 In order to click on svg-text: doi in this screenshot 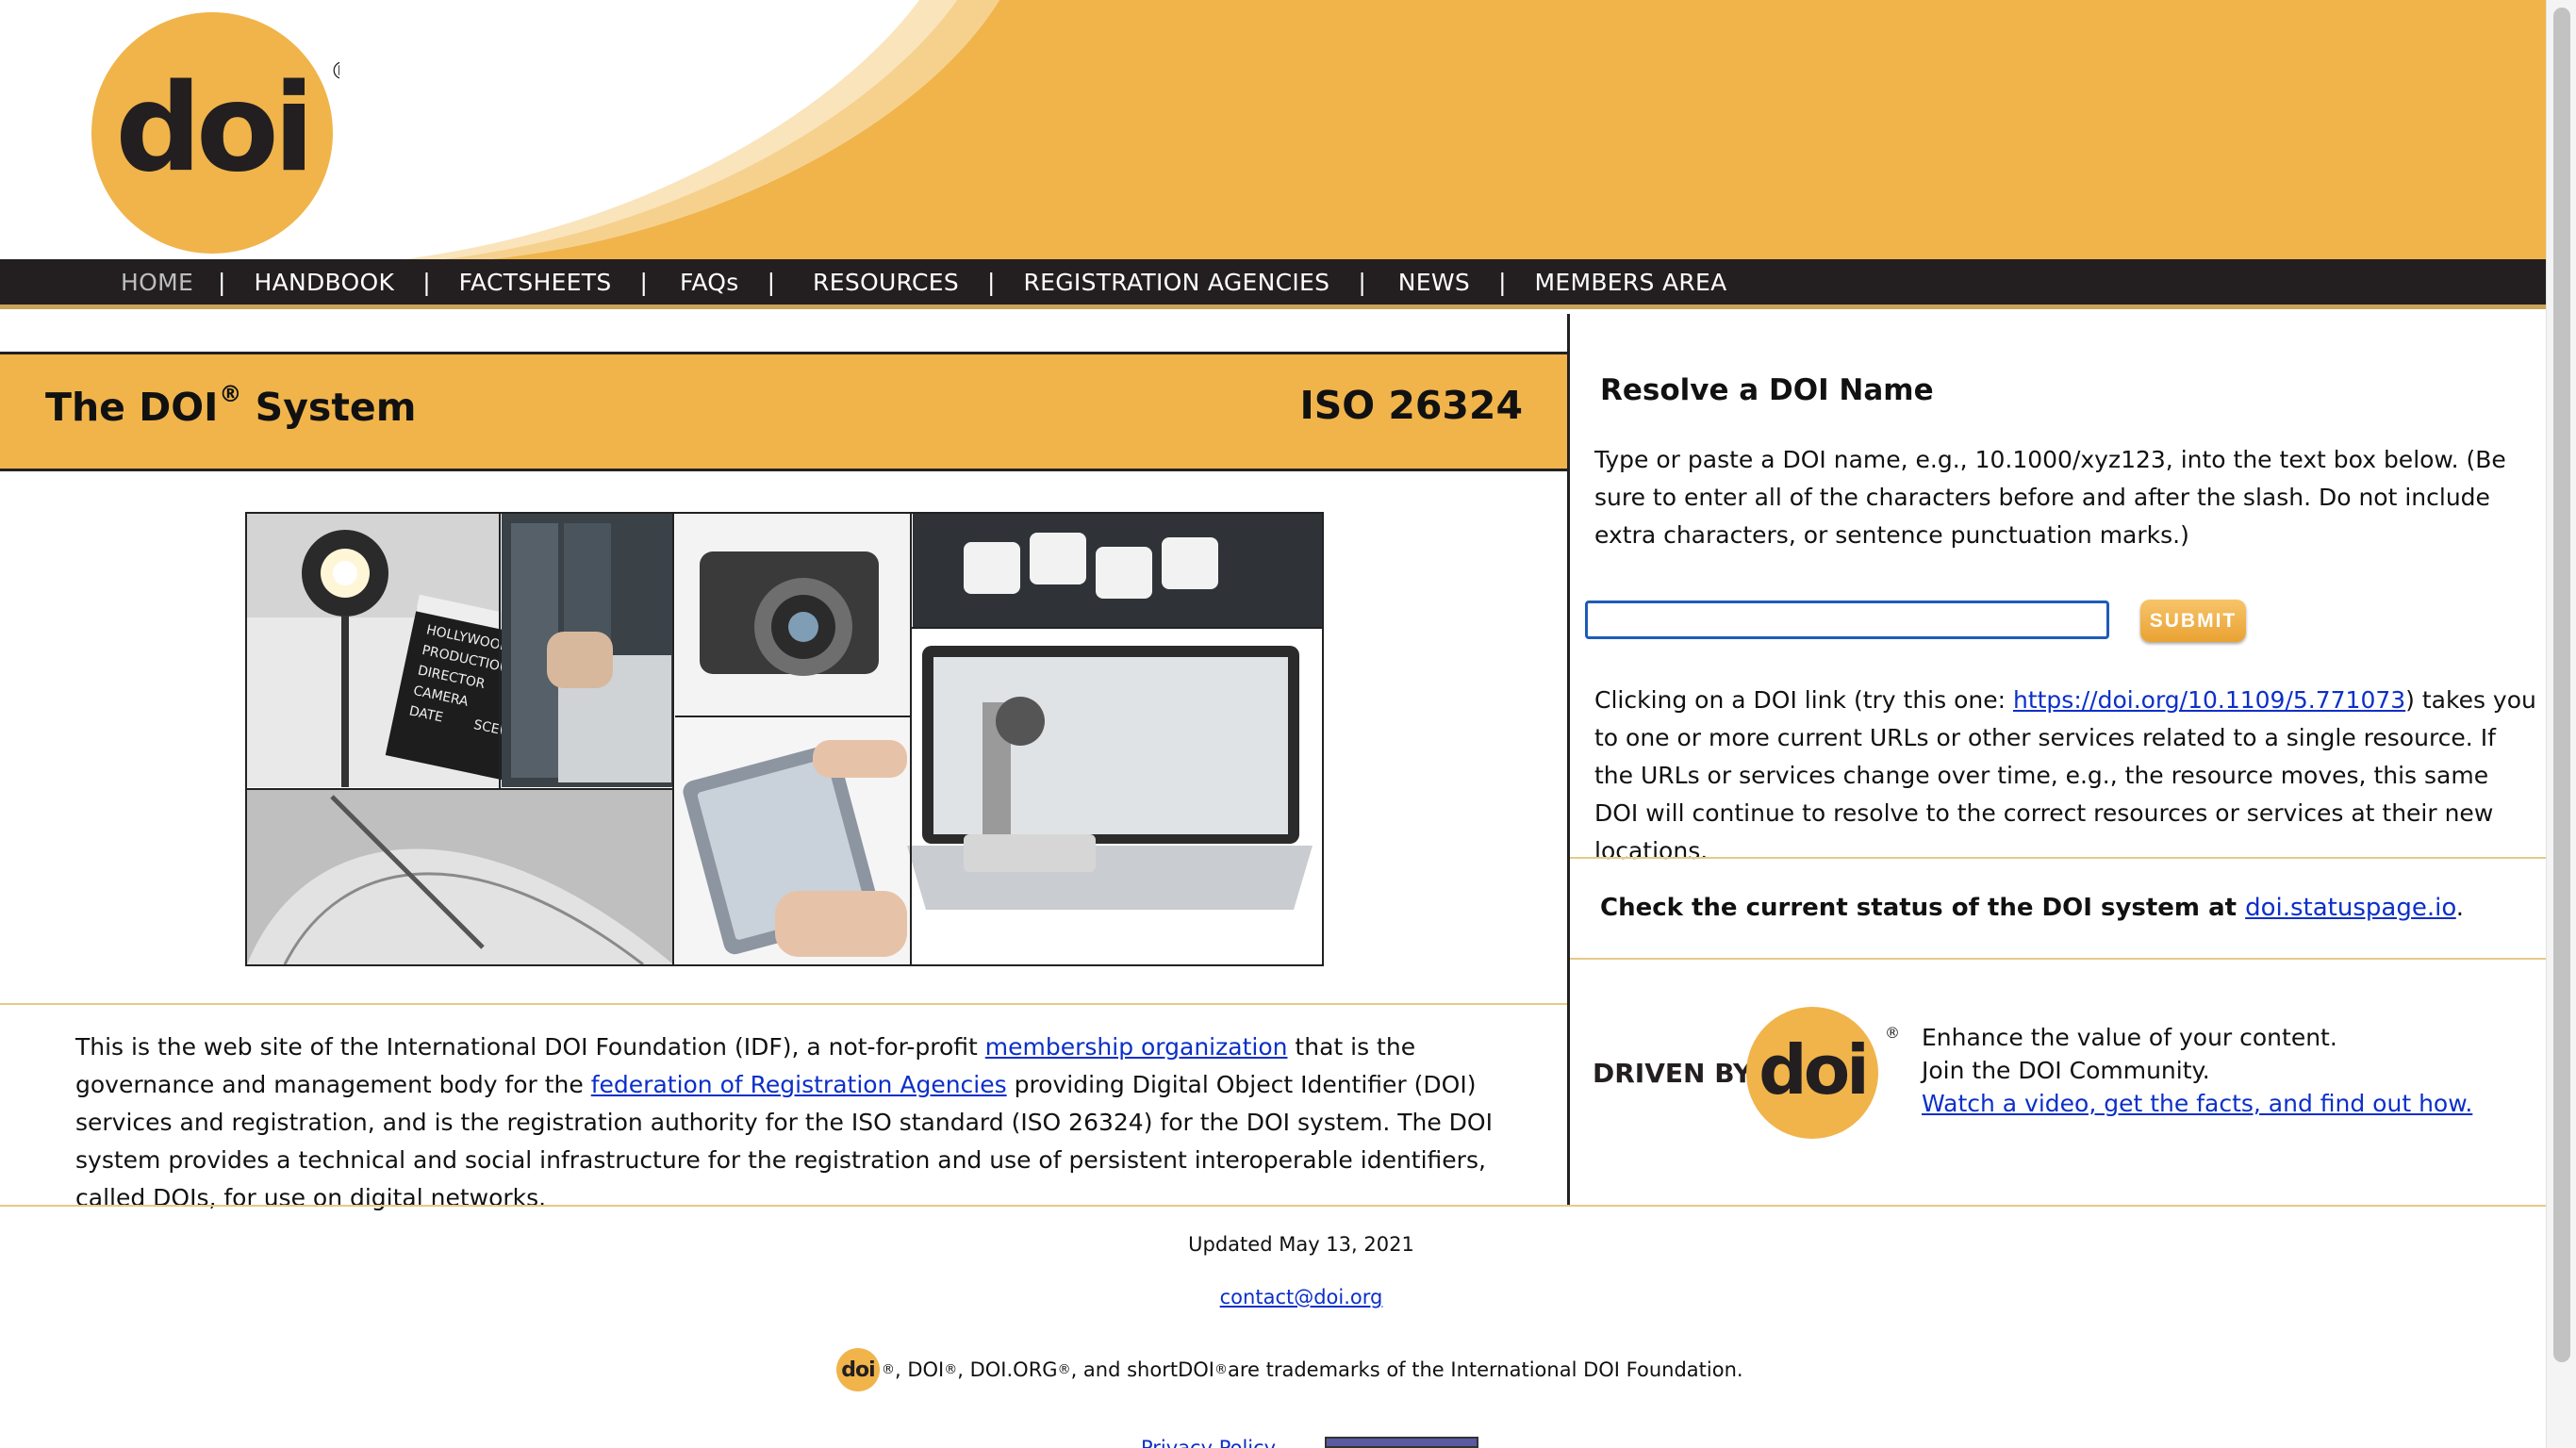, I will do `click(857, 1370)`.